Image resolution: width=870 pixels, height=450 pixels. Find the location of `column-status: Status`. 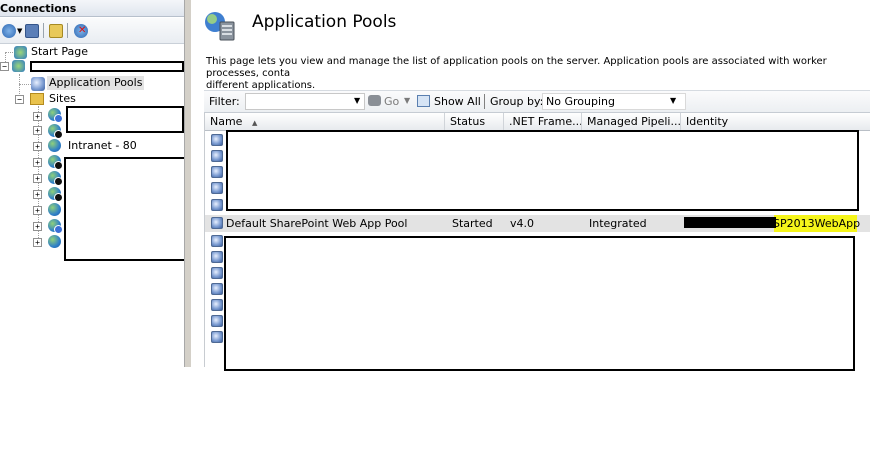

column-status: Status is located at coordinates (474, 121).